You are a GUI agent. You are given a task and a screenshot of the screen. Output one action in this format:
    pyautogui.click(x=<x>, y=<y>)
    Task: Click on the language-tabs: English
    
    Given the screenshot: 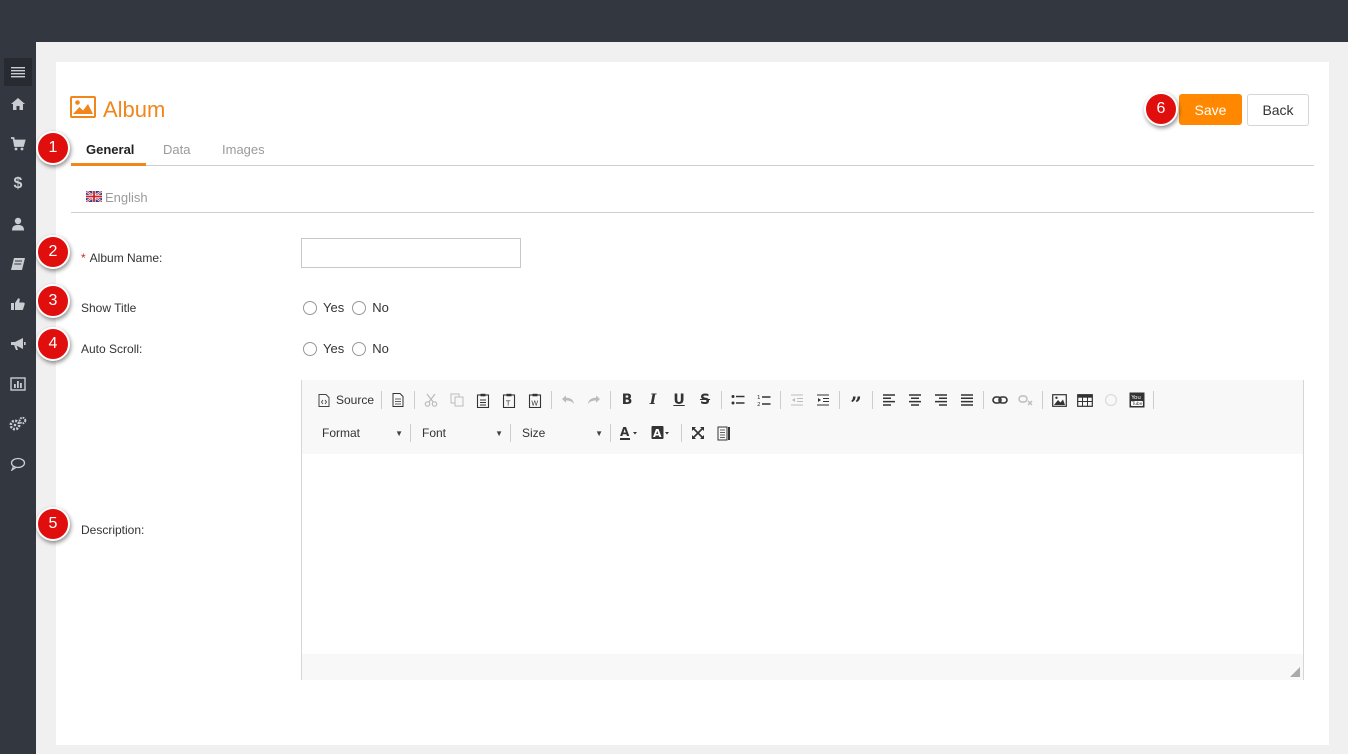 What is the action you would take?
    pyautogui.click(x=692, y=193)
    